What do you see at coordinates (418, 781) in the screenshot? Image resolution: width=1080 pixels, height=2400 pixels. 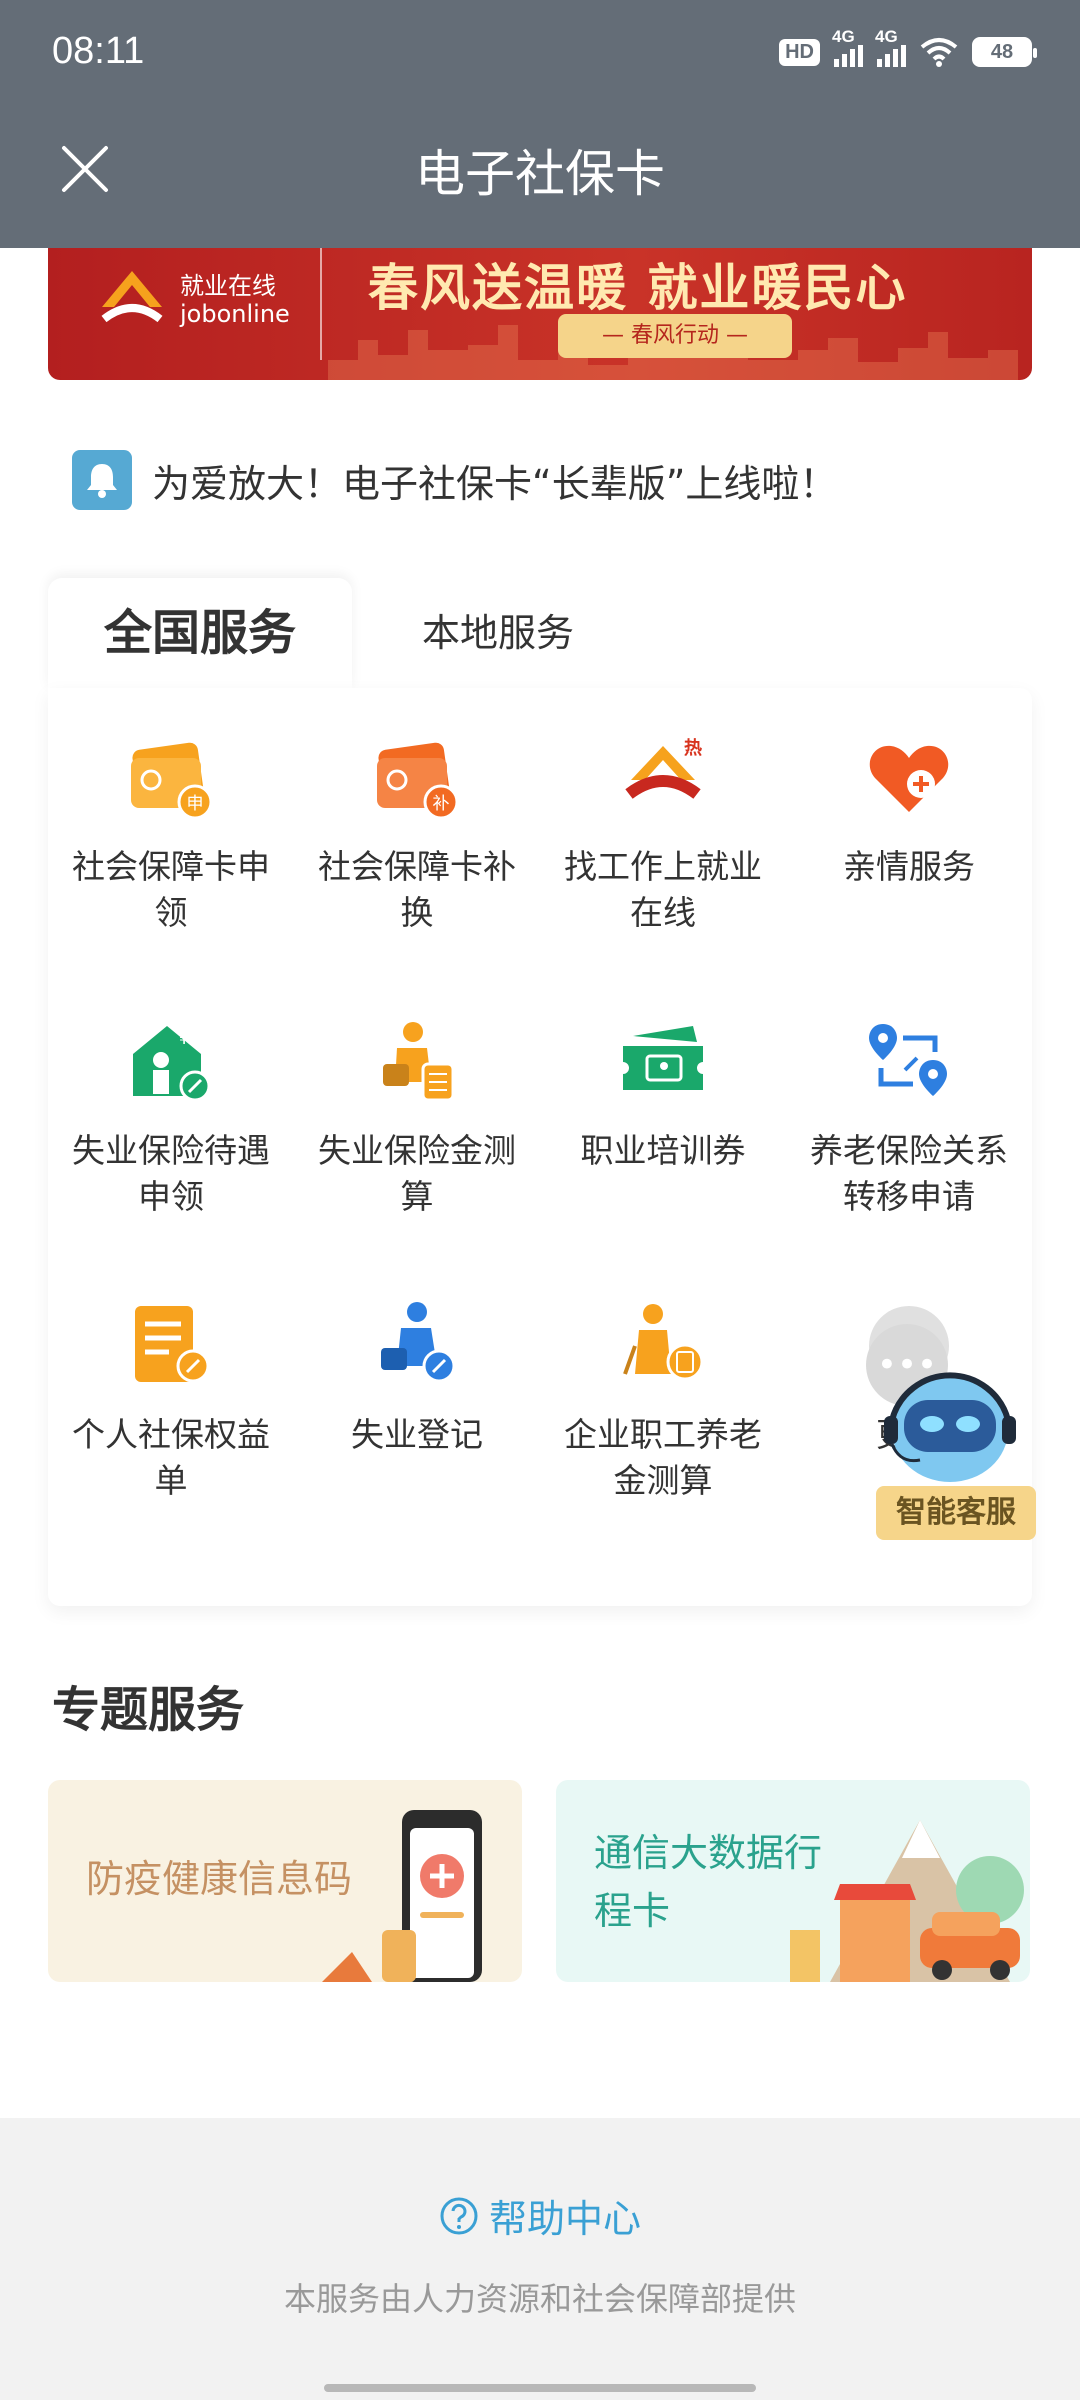 I see `card-replace-icon: 补` at bounding box center [418, 781].